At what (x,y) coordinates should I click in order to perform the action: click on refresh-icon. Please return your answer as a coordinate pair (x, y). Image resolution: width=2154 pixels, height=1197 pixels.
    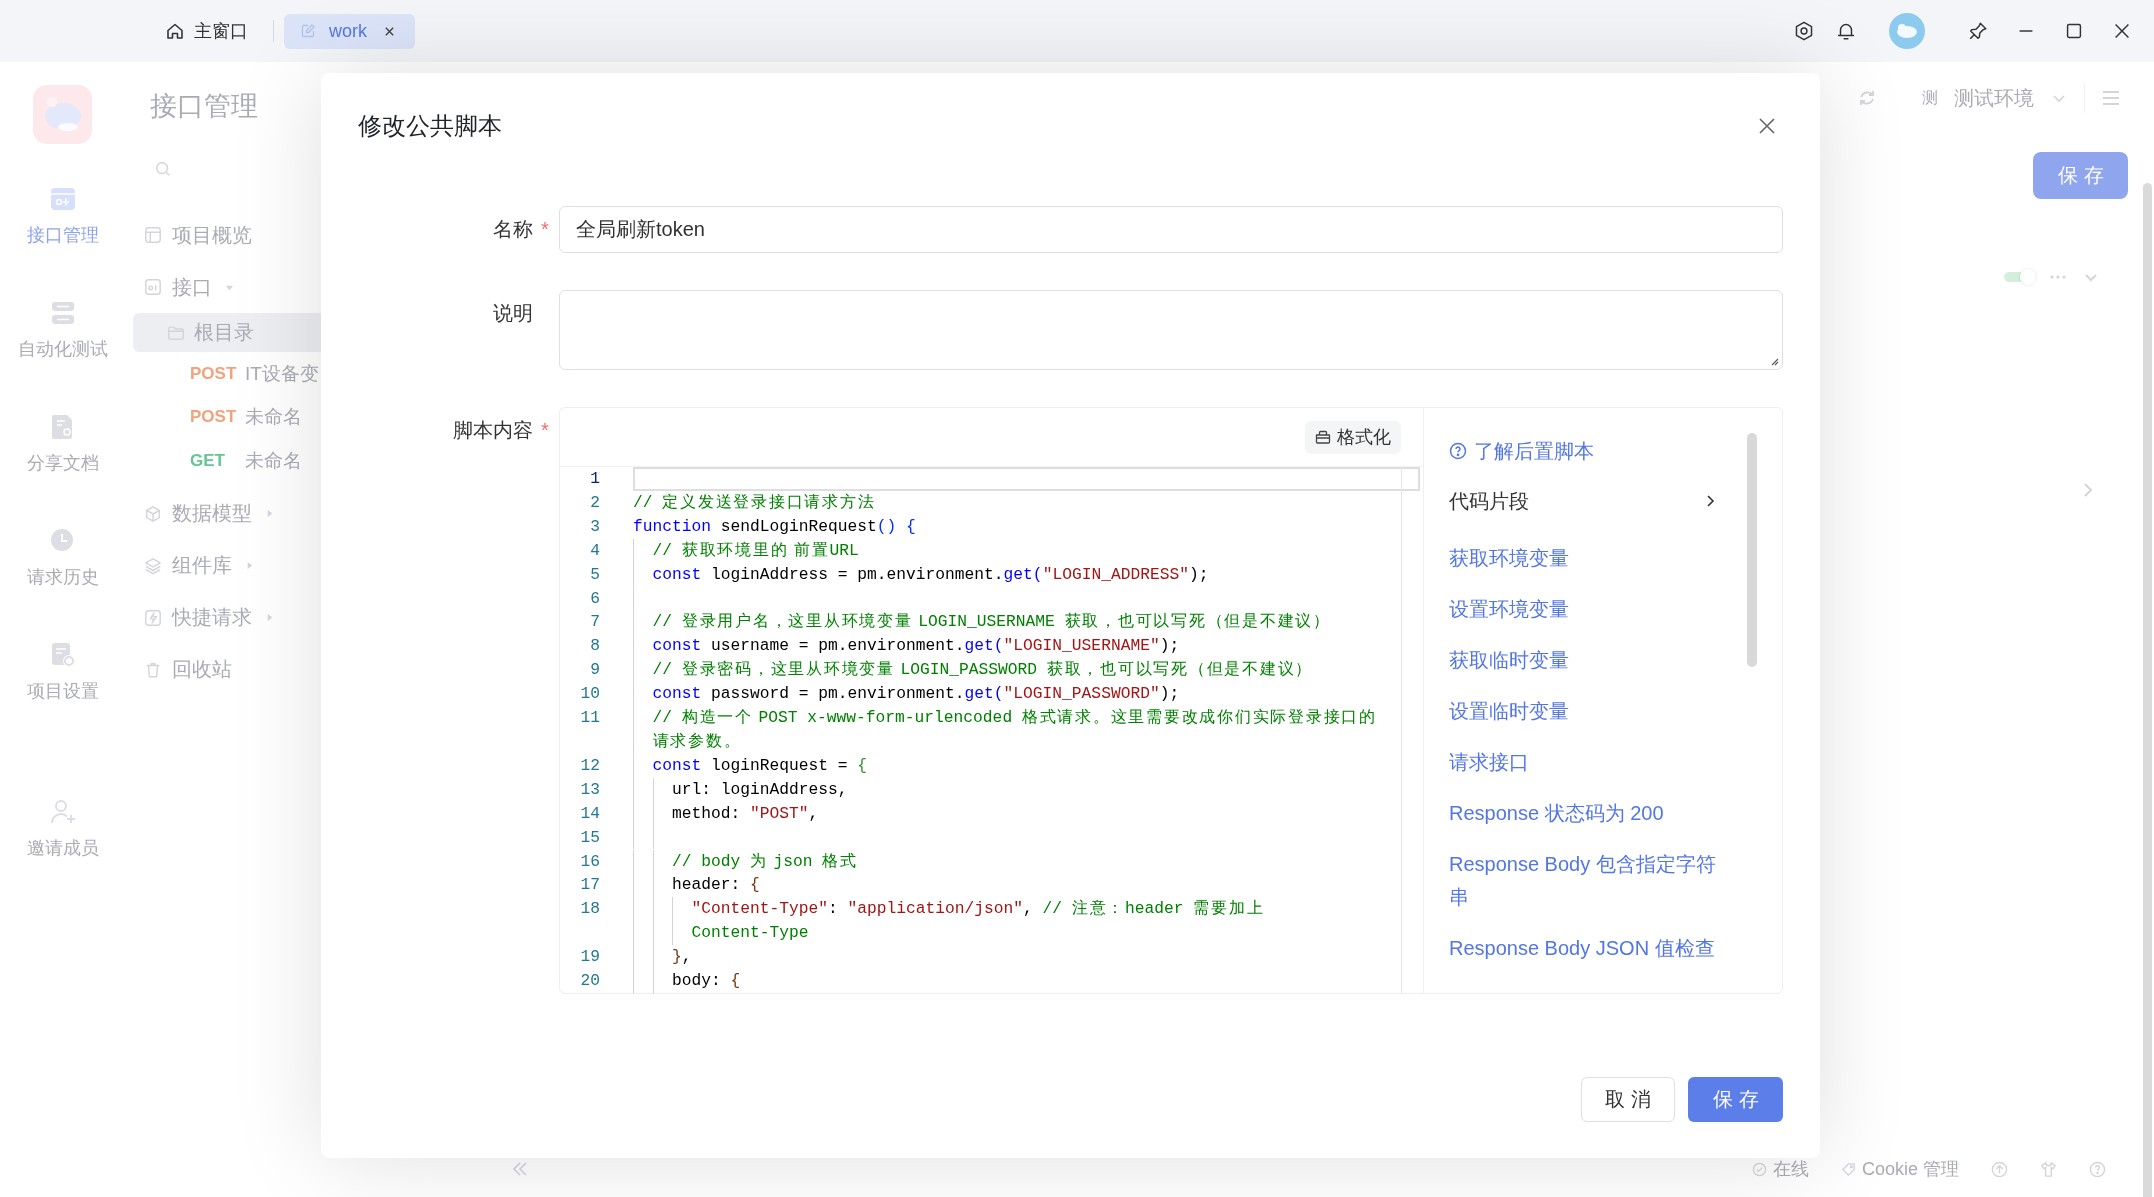
    Looking at the image, I should click on (1867, 98).